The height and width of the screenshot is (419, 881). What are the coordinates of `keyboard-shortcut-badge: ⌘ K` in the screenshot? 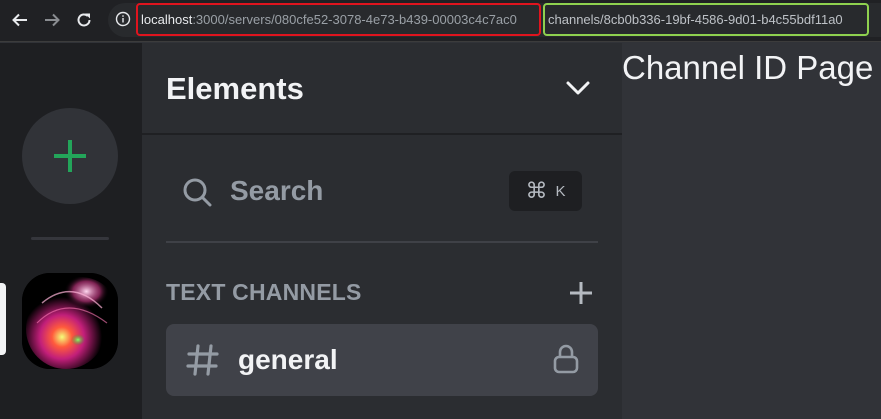 It's located at (545, 191).